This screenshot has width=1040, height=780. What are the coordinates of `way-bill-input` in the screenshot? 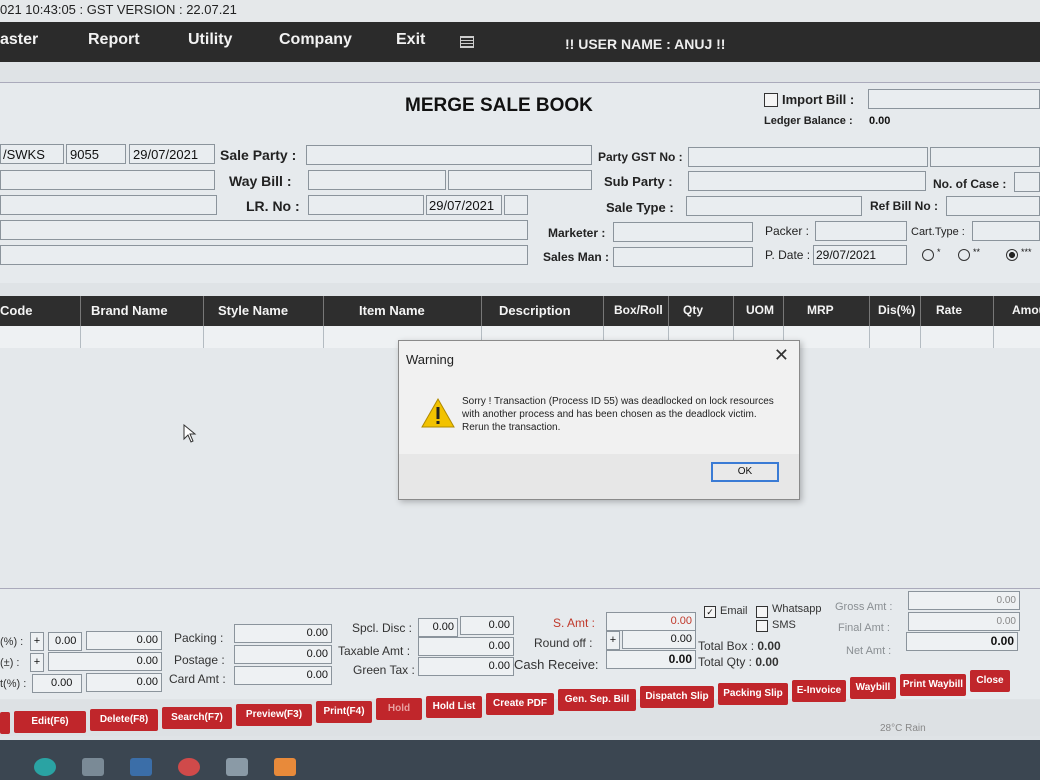 It's located at (377, 180).